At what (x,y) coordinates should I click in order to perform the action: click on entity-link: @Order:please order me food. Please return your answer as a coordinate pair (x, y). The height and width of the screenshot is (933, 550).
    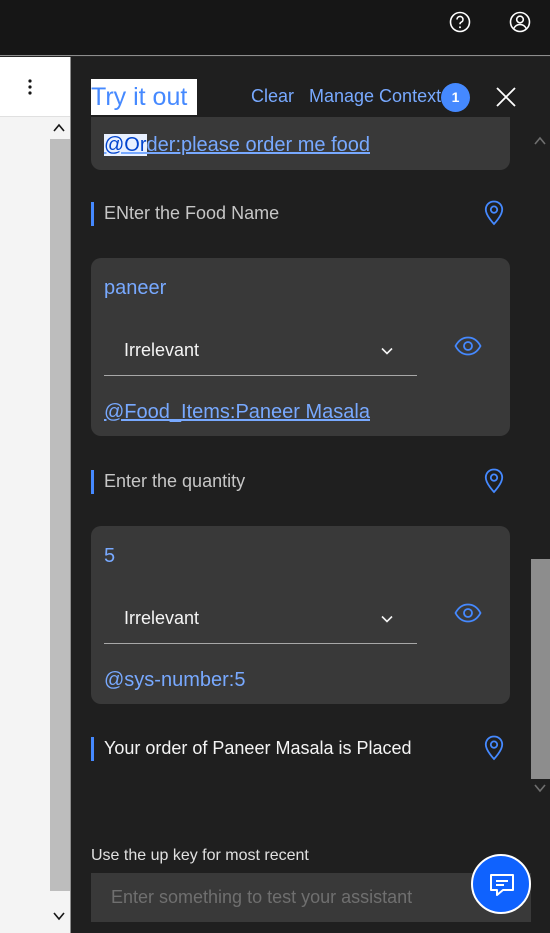
    Looking at the image, I should click on (237, 145).